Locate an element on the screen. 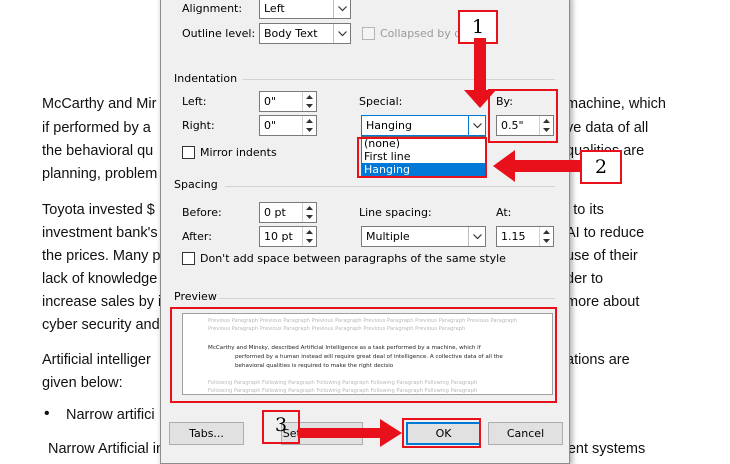  highlight-preview is located at coordinates (363, 355).